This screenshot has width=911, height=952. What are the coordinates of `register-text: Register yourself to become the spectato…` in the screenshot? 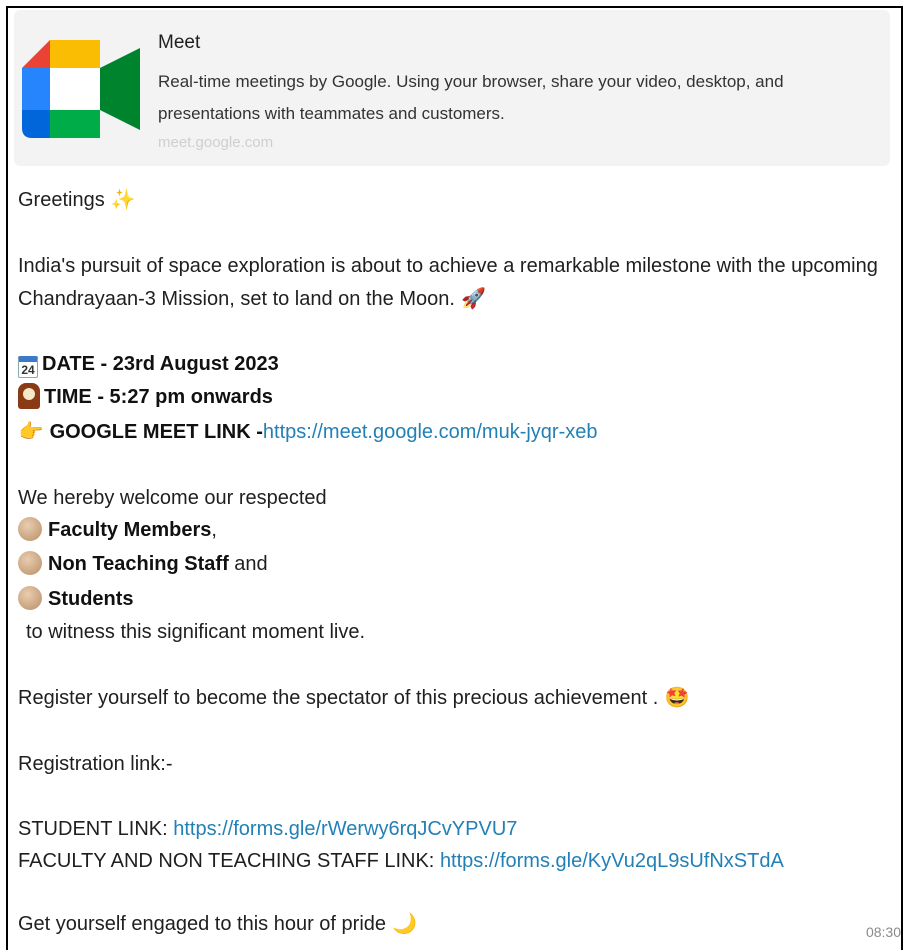 It's located at (338, 698).